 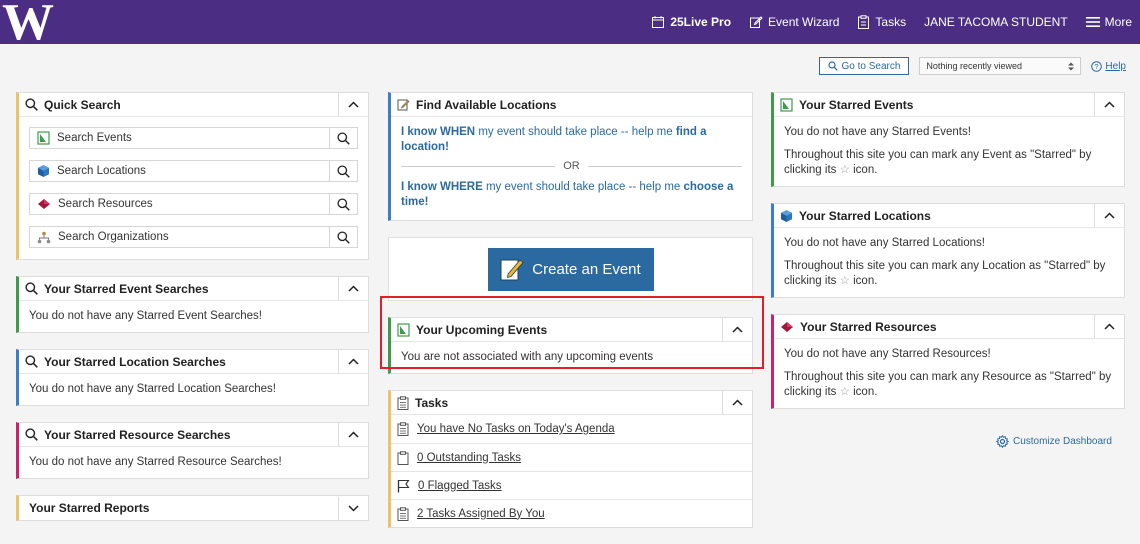 I want to click on event-icon, so click(x=786, y=104).